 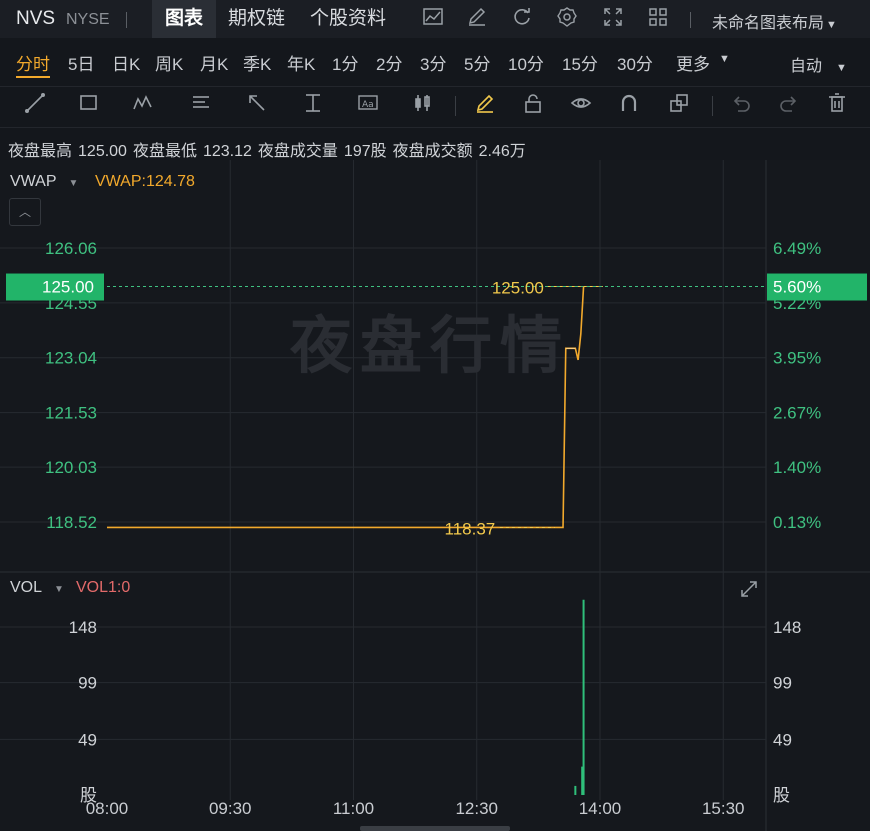 What do you see at coordinates (837, 105) in the screenshot?
I see `trash-icon` at bounding box center [837, 105].